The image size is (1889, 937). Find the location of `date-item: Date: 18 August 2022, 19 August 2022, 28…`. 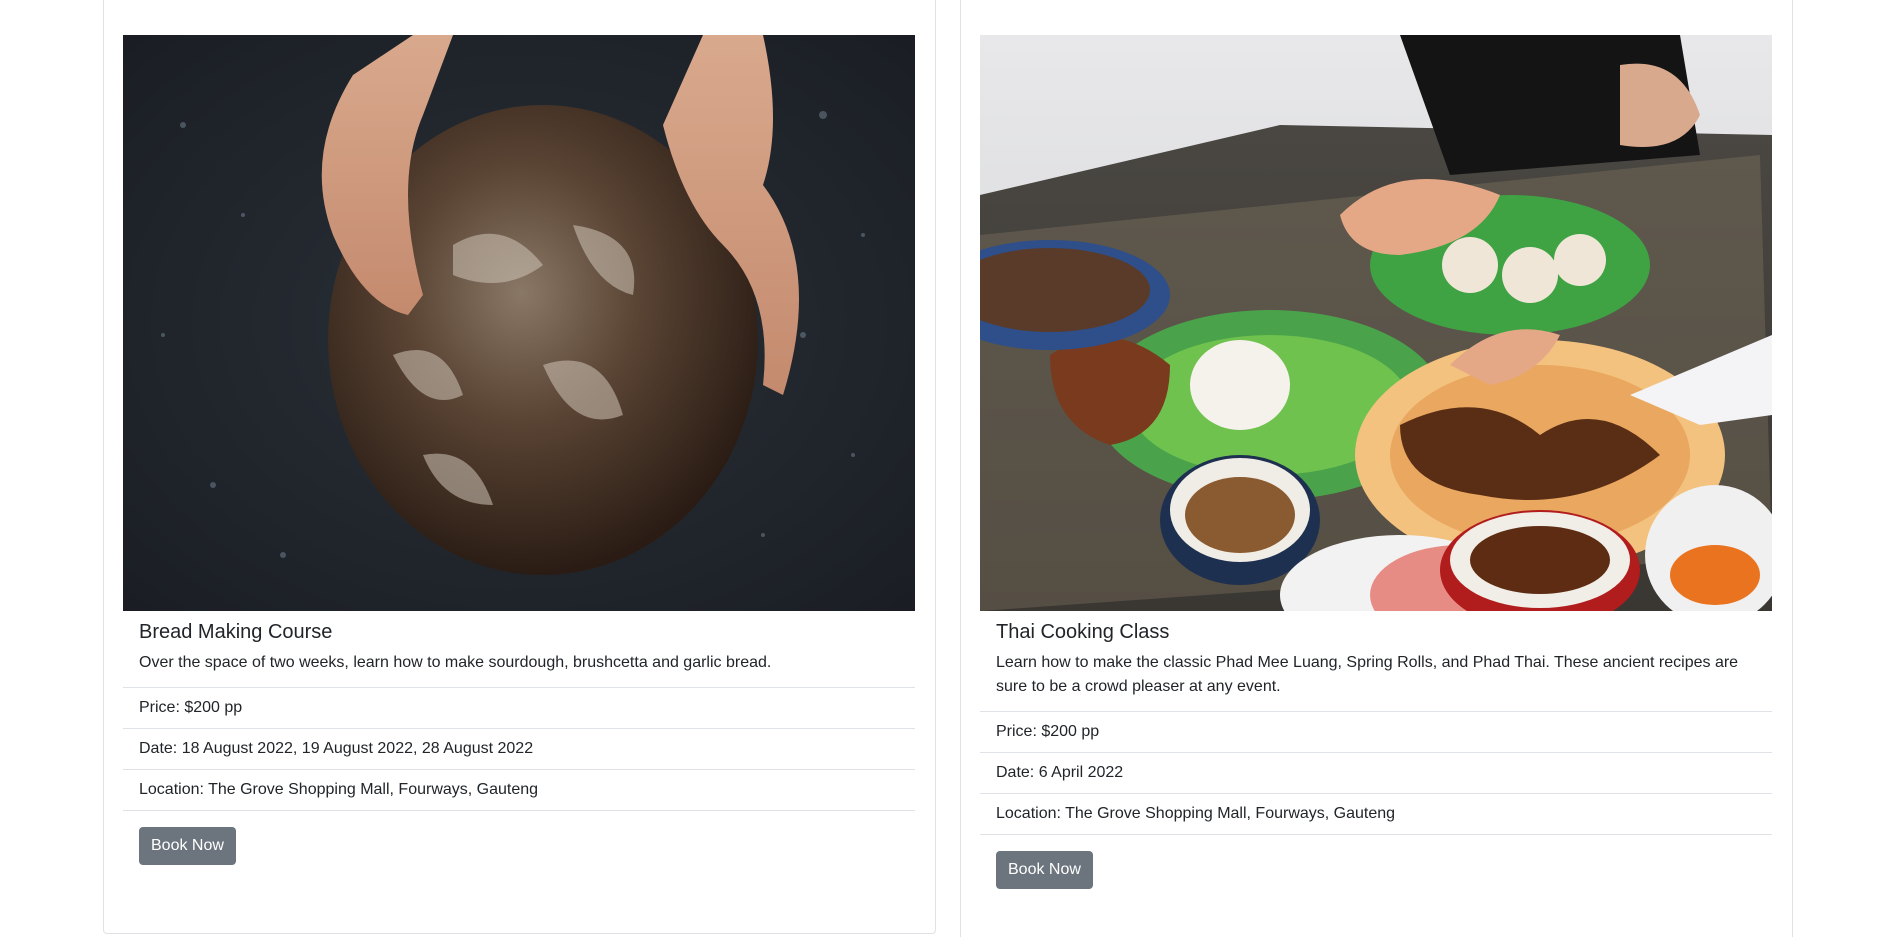

date-item: Date: 18 August 2022, 19 August 2022, 28… is located at coordinates (519, 749).